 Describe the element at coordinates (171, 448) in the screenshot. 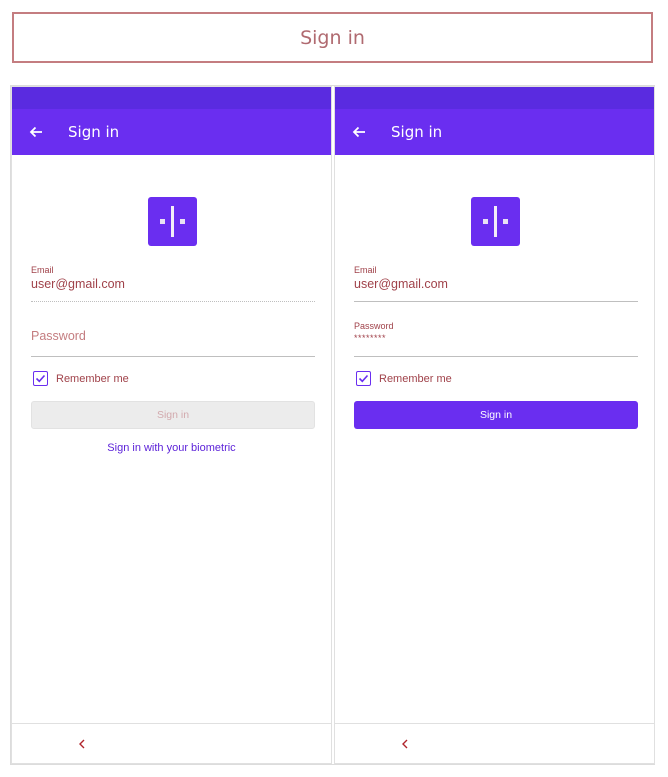

I see `biometric-sign-in-link: Sign in with your biometric` at that location.